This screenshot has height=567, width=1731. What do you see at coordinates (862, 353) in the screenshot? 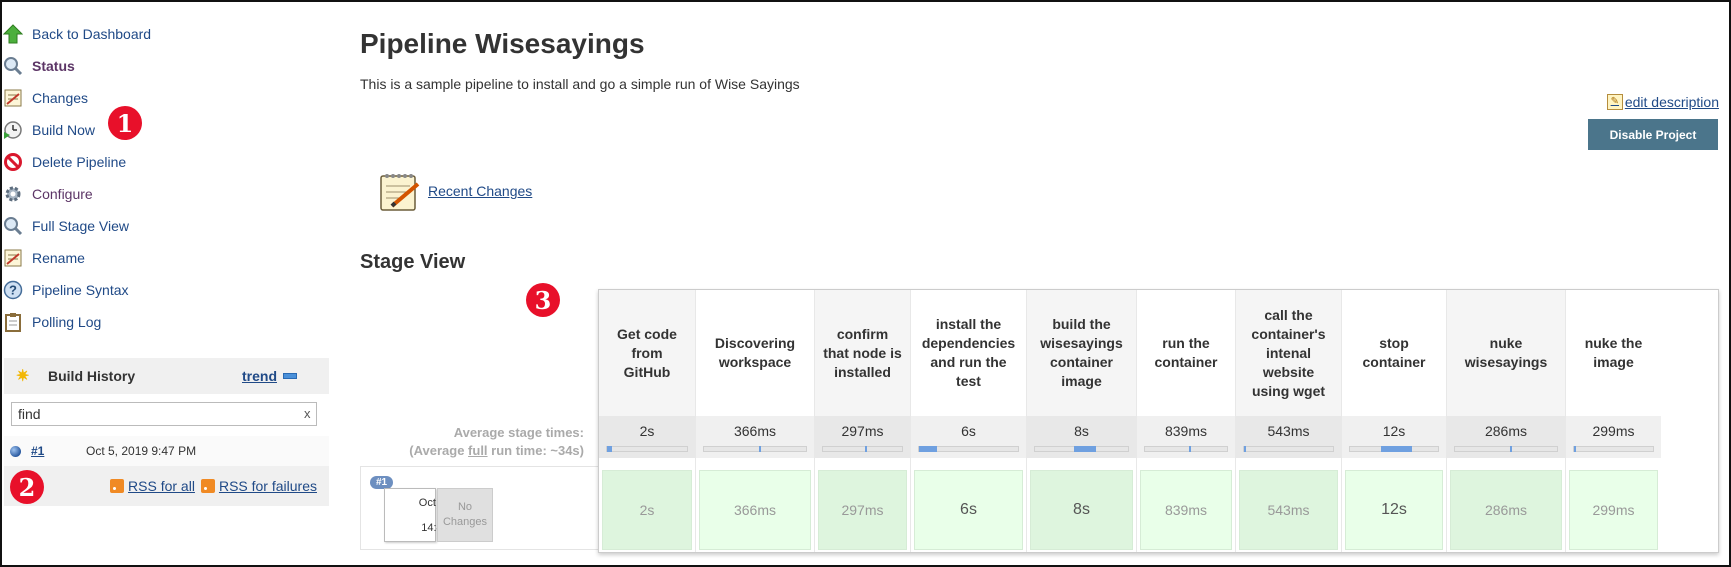
I see `stage-header: confirm that node is installed` at bounding box center [862, 353].